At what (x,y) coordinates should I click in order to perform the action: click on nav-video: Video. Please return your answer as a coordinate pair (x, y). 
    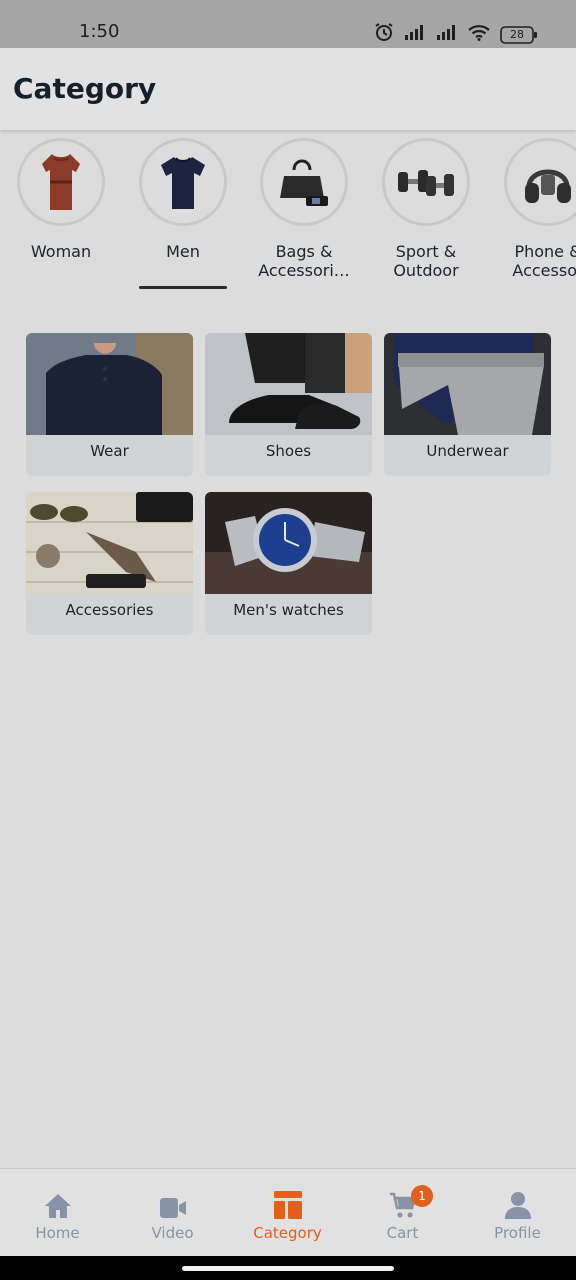
    Looking at the image, I should click on (172, 1213).